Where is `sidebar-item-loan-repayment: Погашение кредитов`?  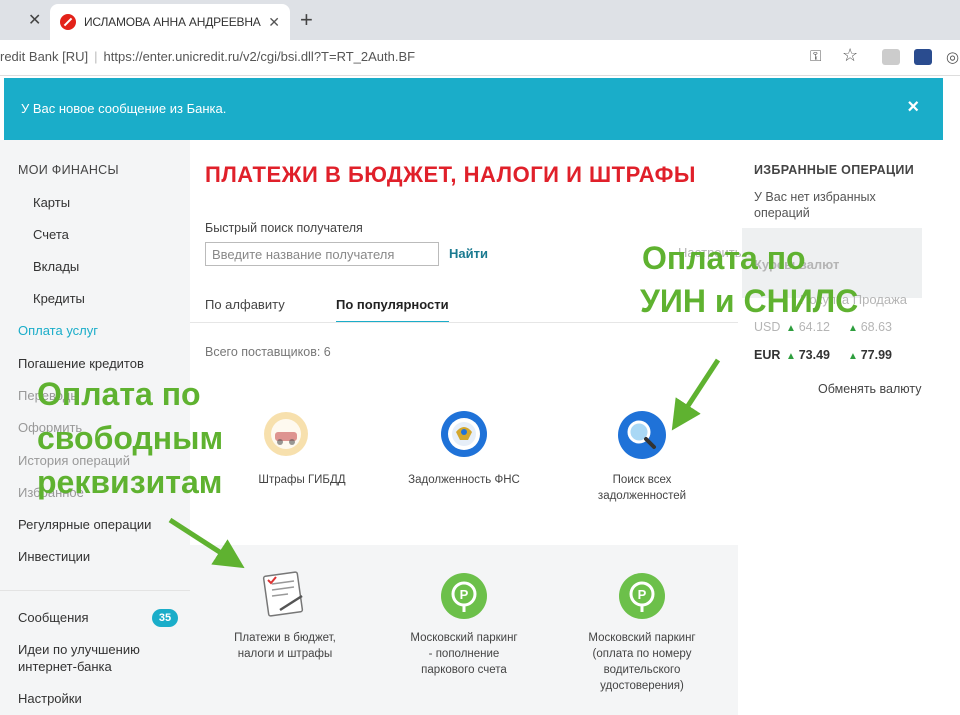 sidebar-item-loan-repayment: Погашение кредитов is located at coordinates (81, 363).